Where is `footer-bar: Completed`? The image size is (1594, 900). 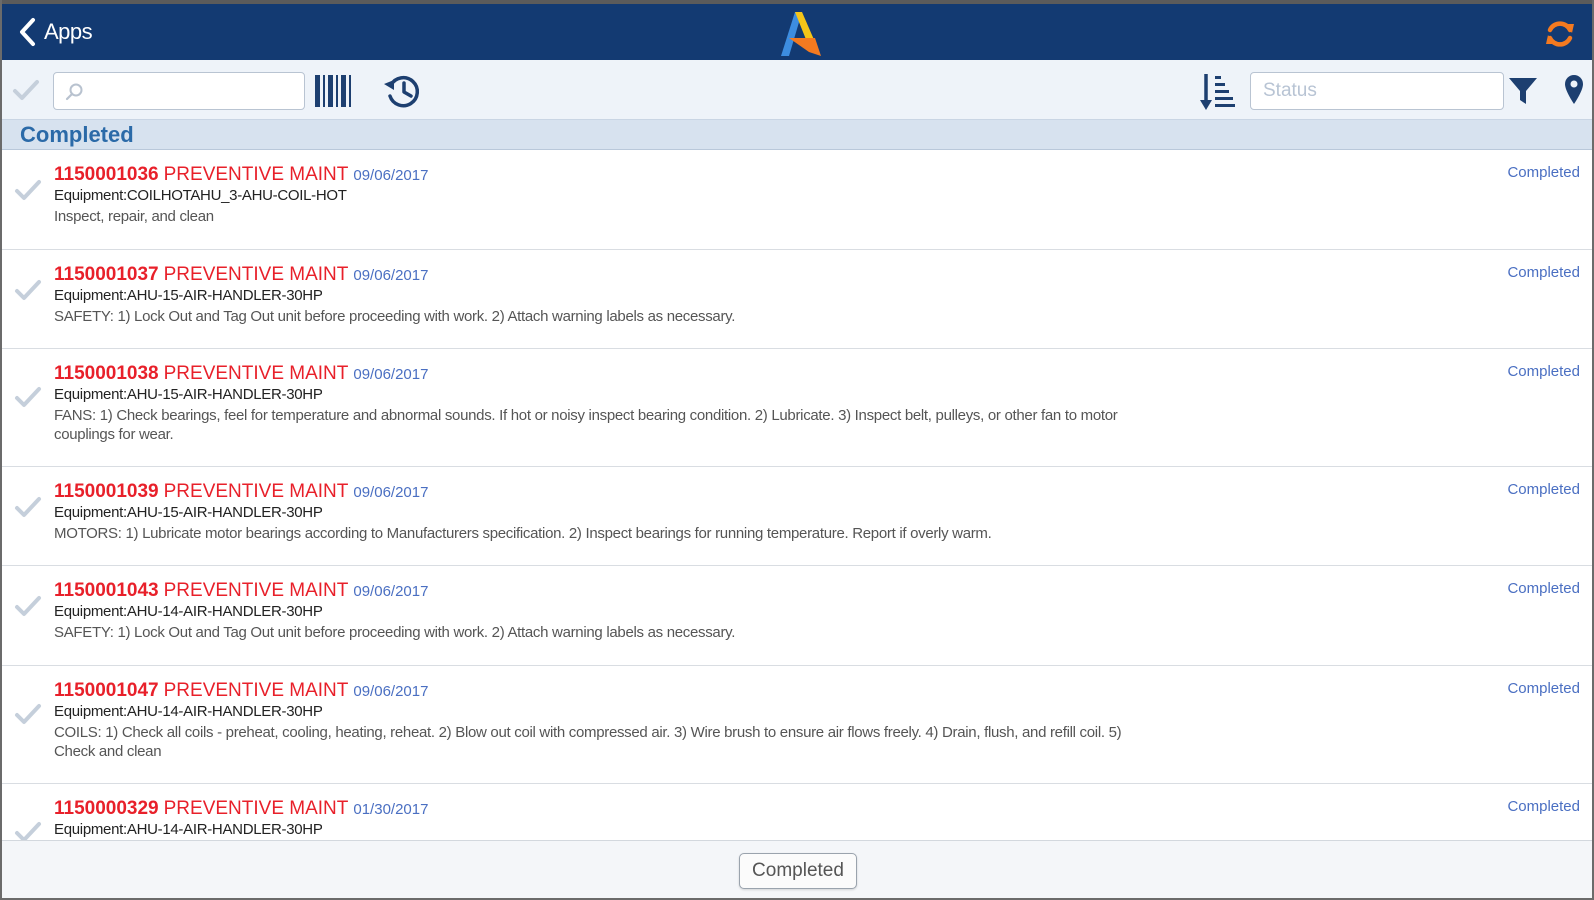
footer-bar: Completed is located at coordinates (797, 869).